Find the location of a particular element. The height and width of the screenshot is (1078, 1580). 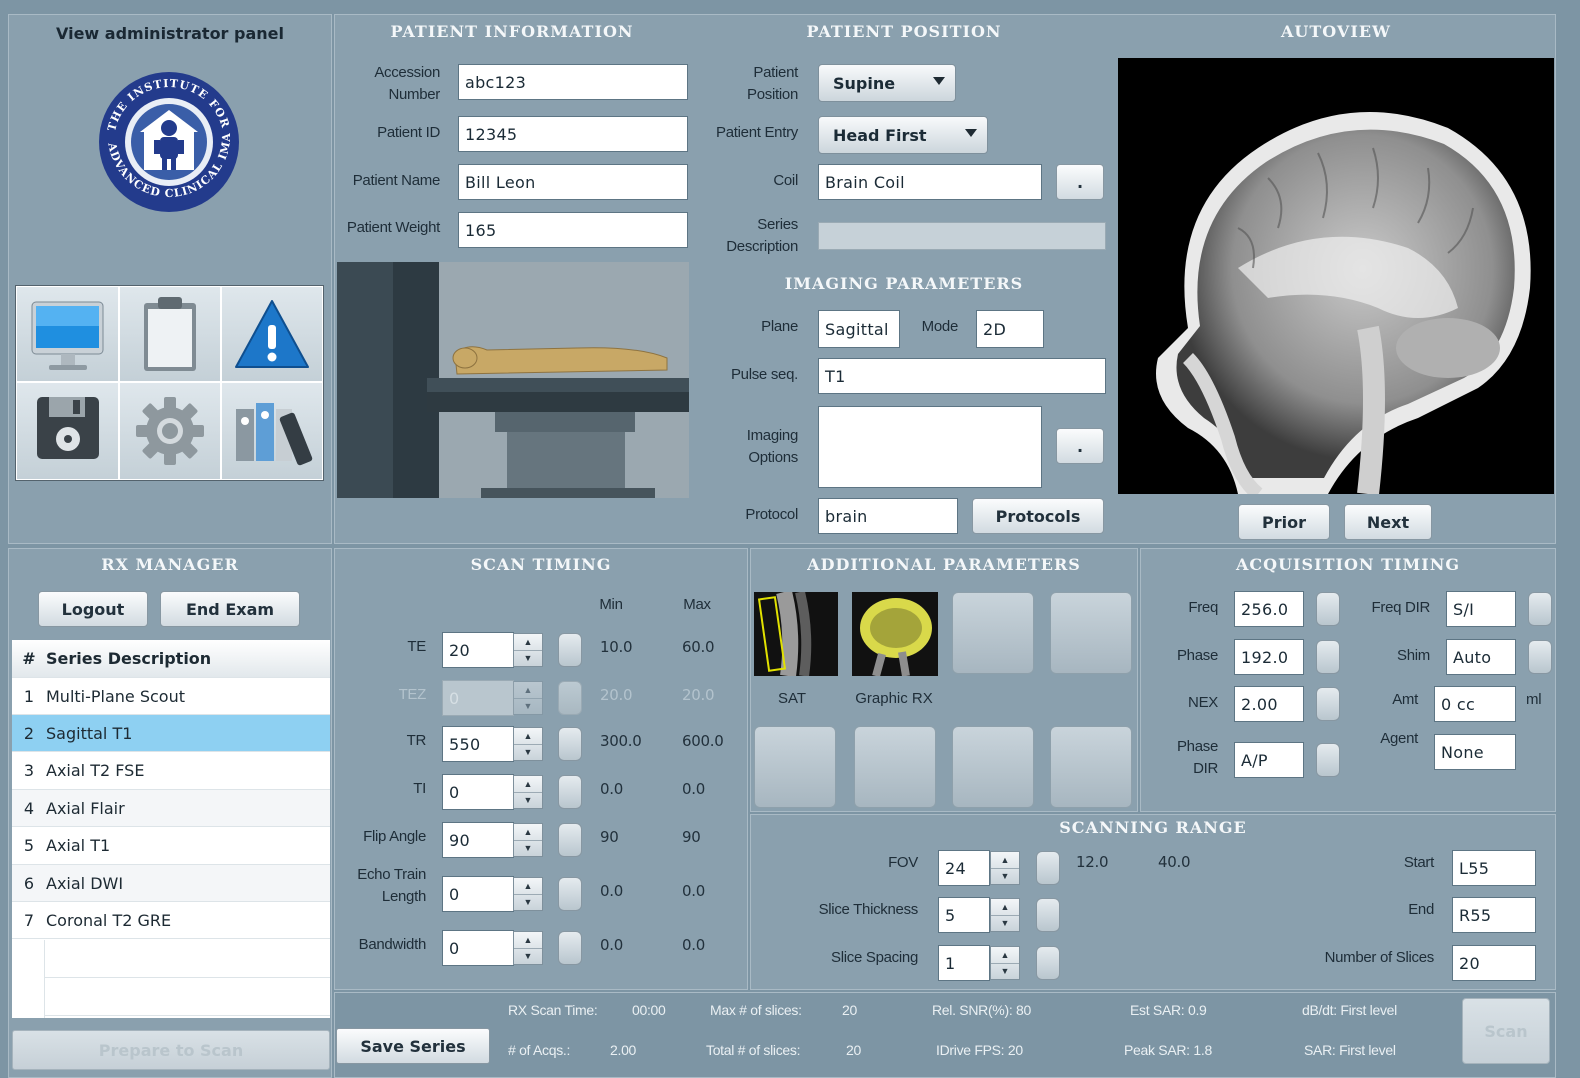

coil-browse-button: . is located at coordinates (1080, 182).